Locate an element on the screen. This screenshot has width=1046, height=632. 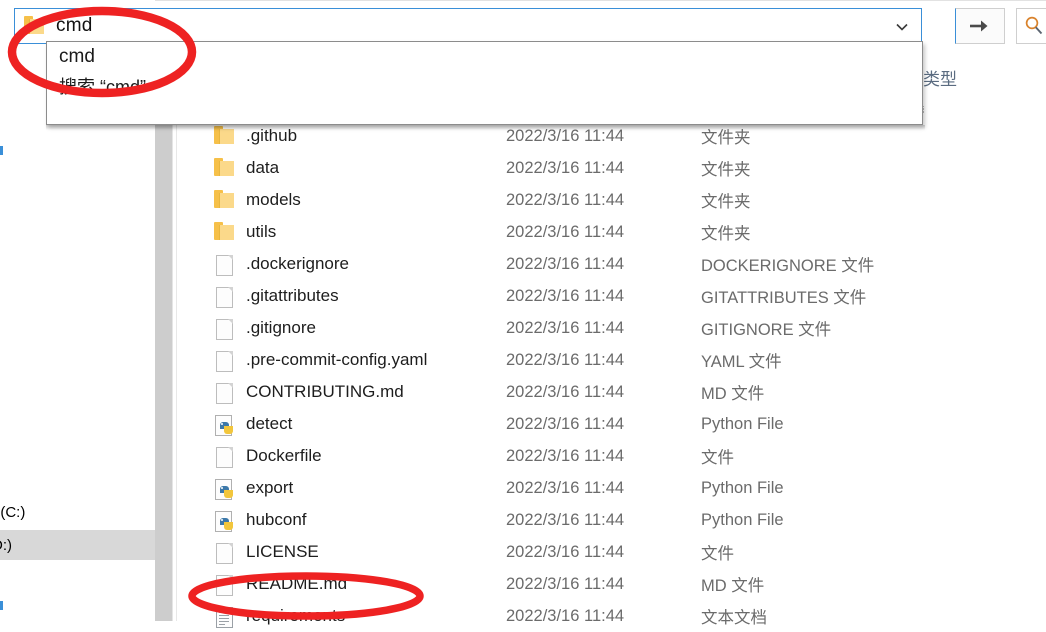
file-name: data is located at coordinates (263, 167).